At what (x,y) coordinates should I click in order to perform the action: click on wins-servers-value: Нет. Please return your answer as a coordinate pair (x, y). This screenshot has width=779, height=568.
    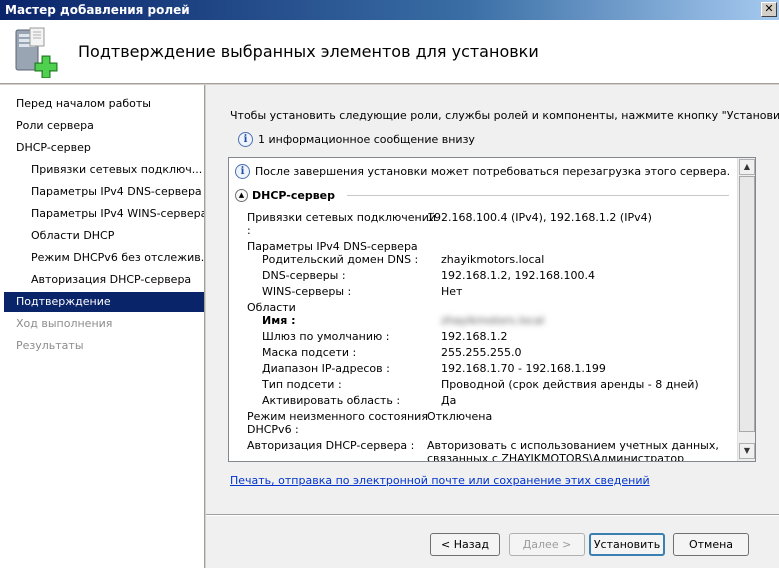
    Looking at the image, I should click on (452, 291).